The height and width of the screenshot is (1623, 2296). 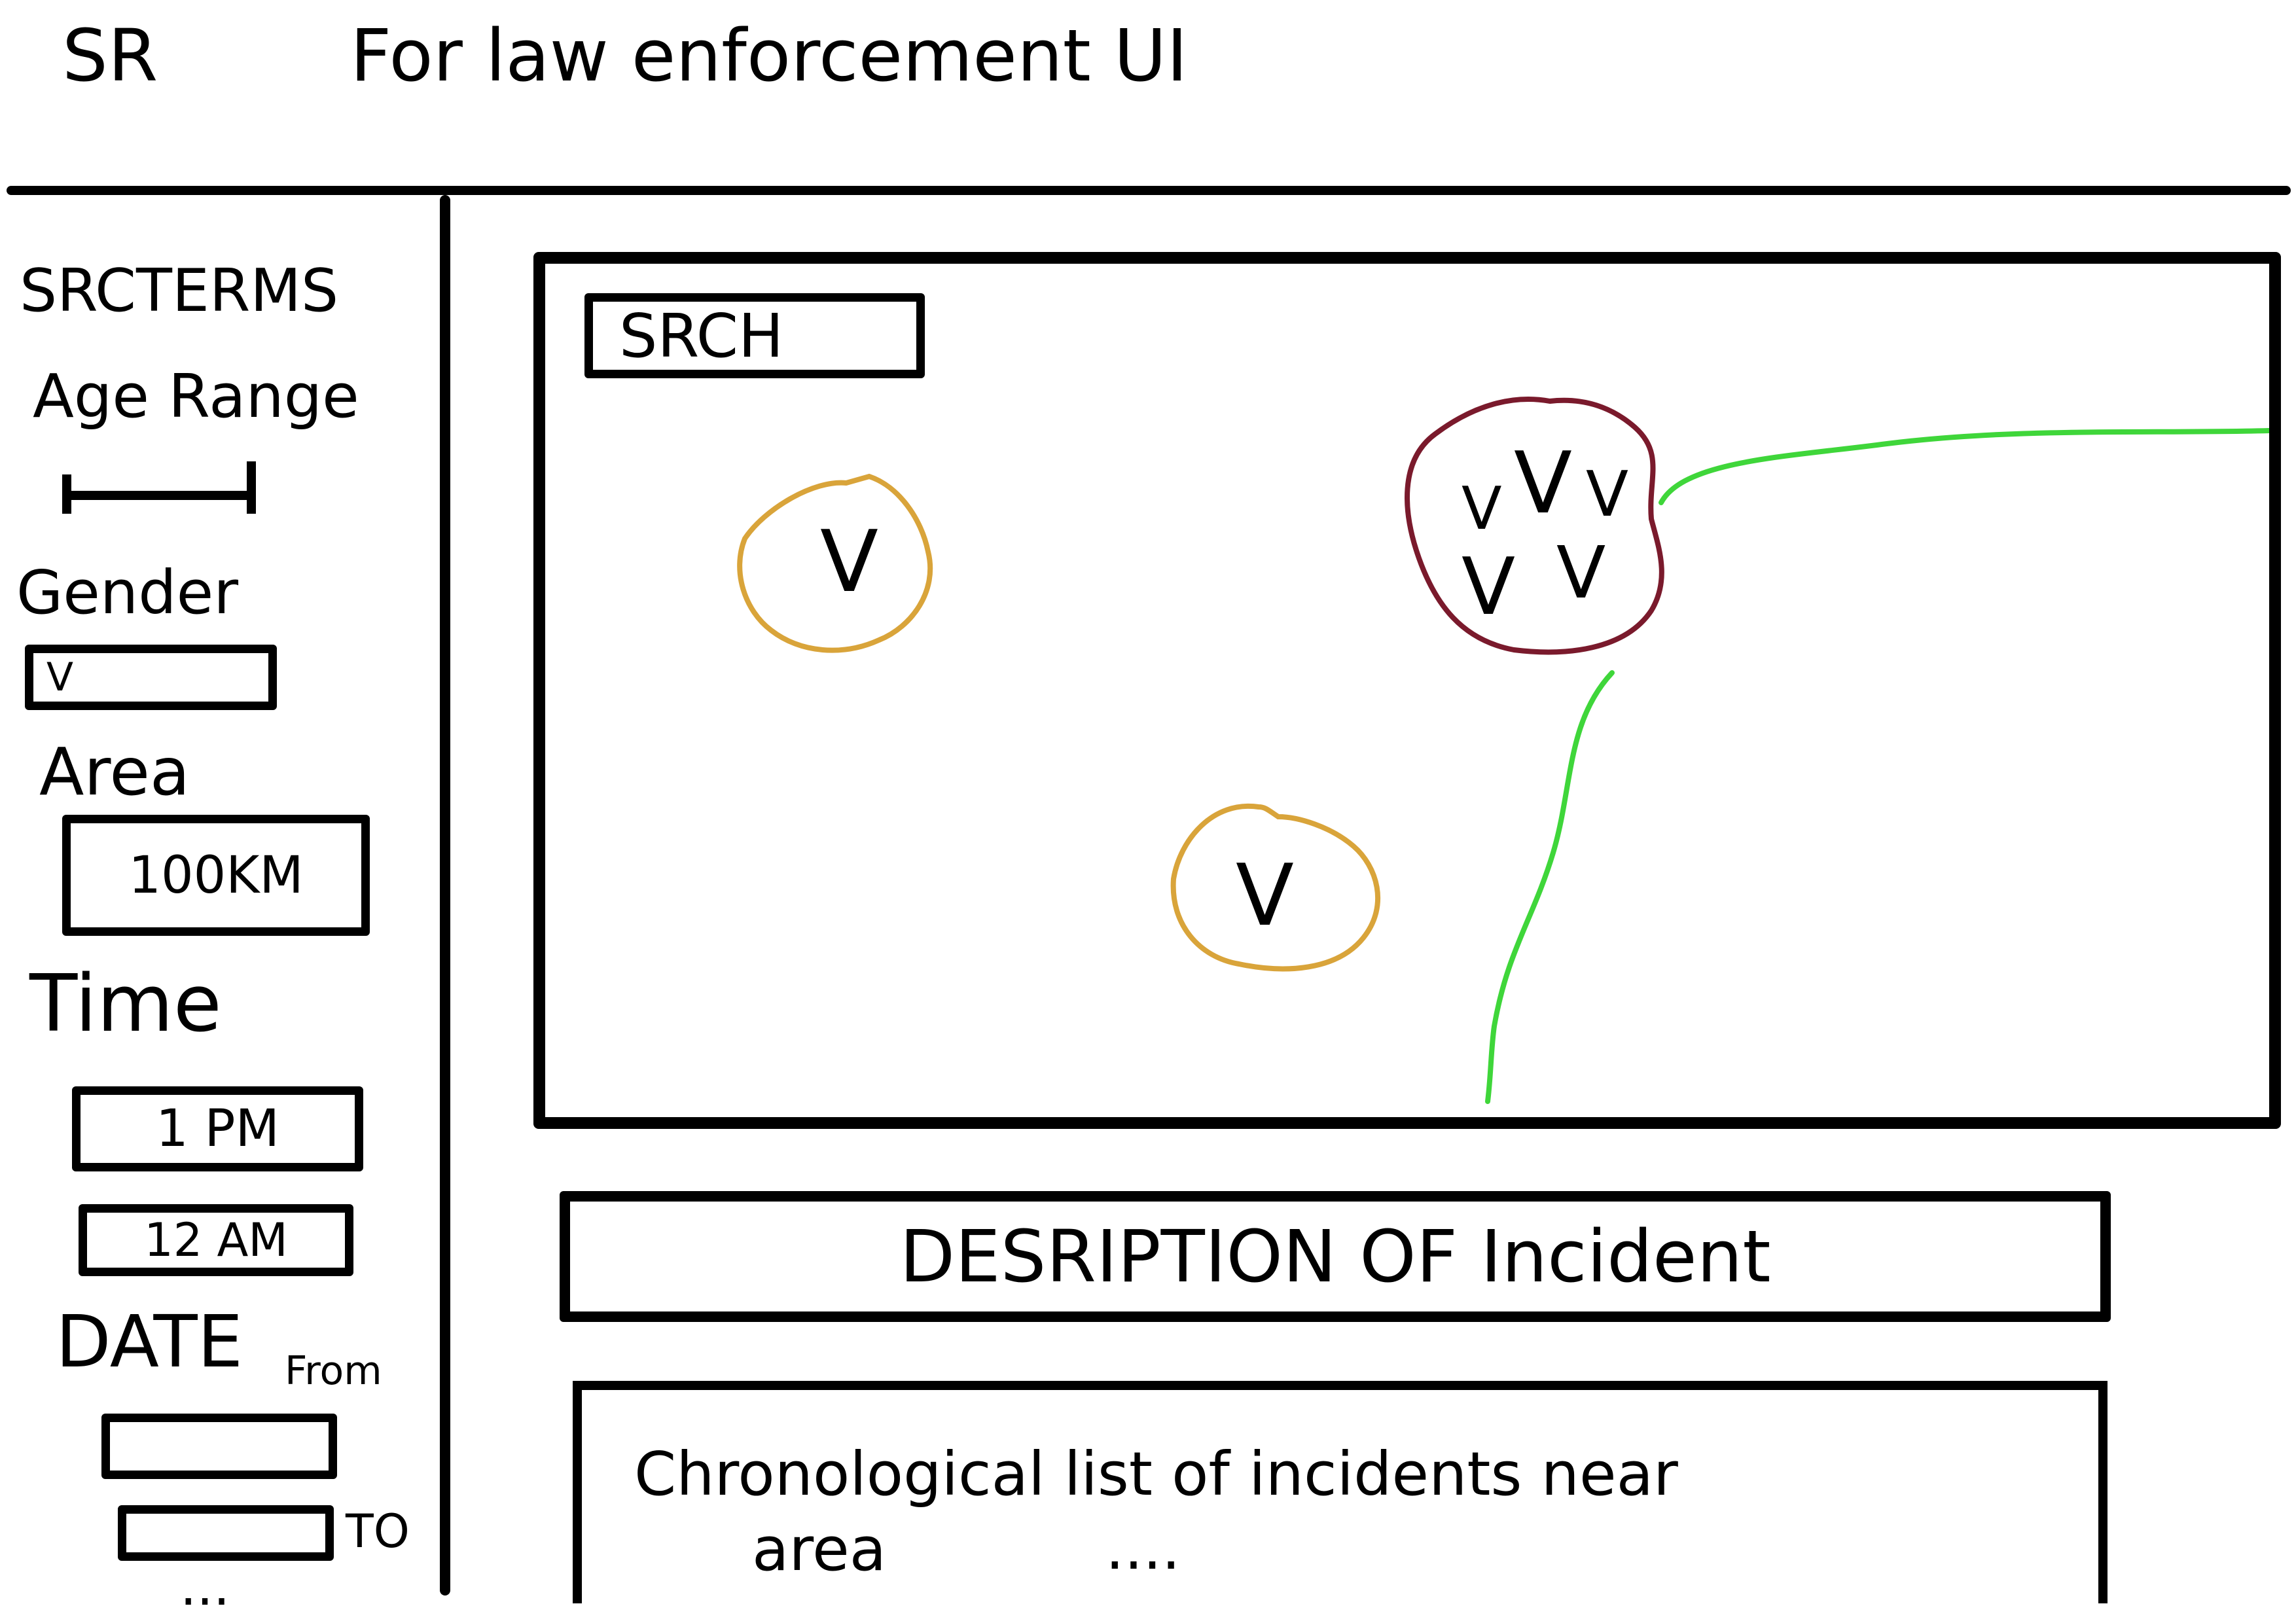 What do you see at coordinates (125, 1005) in the screenshot?
I see `time-label: Time` at bounding box center [125, 1005].